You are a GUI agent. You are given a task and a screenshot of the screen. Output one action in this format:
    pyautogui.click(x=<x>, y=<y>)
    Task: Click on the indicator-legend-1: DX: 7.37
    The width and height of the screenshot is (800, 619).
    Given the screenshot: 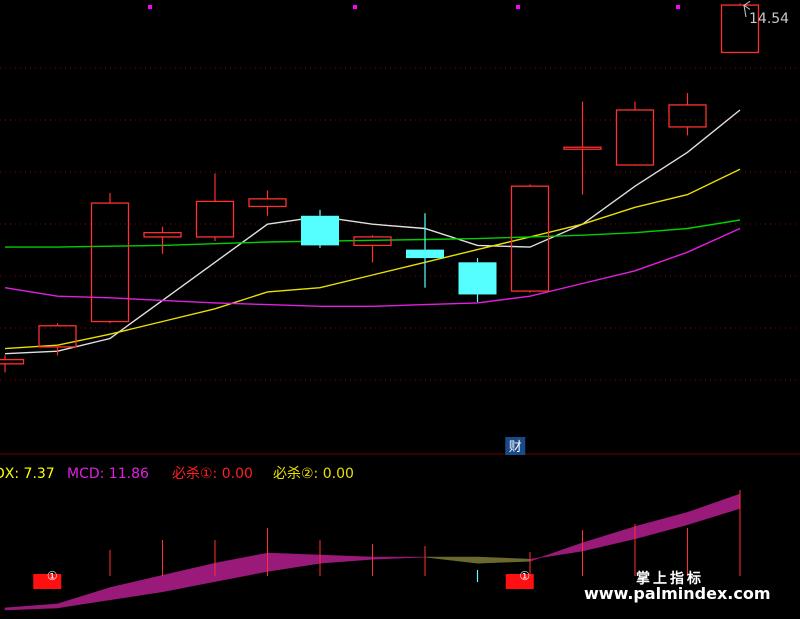 What is the action you would take?
    pyautogui.click(x=27, y=474)
    